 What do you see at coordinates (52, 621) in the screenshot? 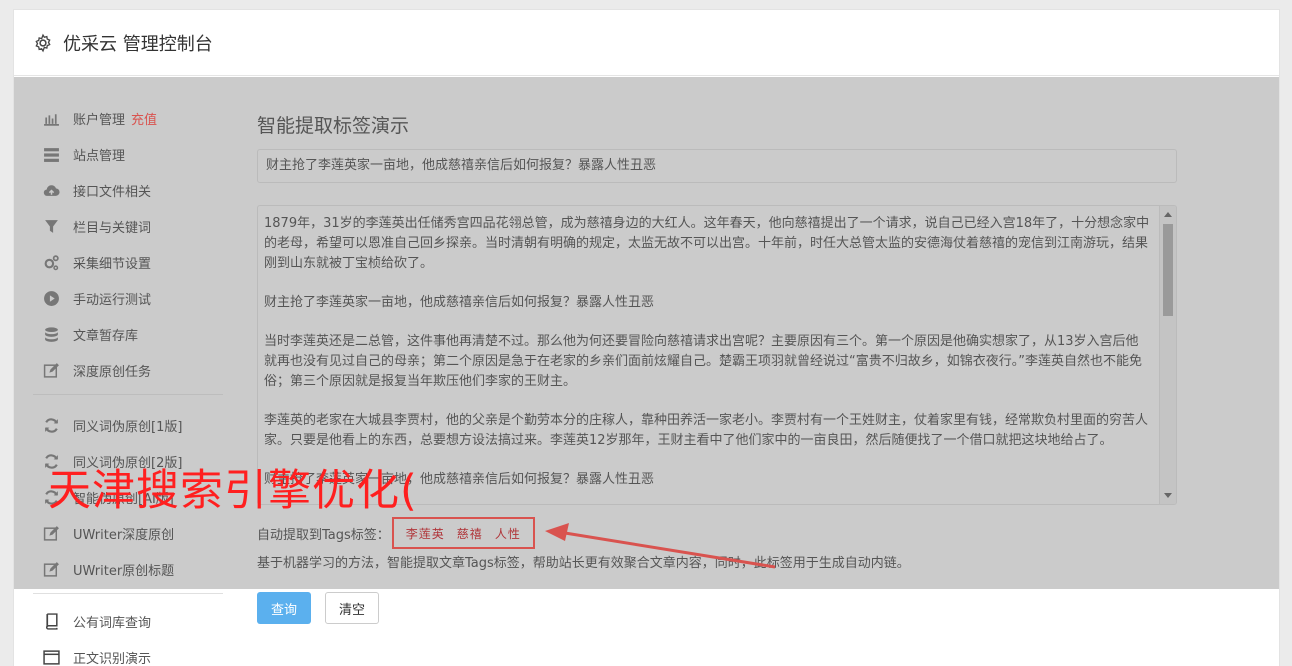
I see `book-icon` at bounding box center [52, 621].